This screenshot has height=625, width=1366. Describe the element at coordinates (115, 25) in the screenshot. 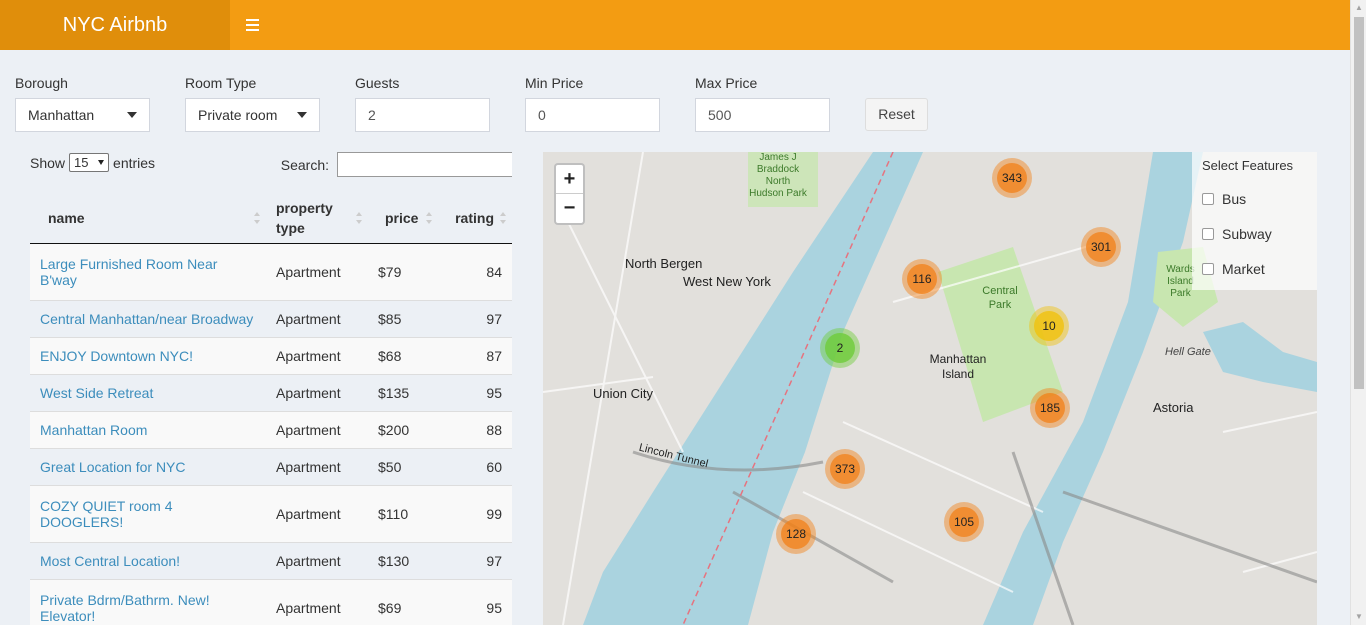

I see `app-logo-title: NYC Airbnb` at that location.